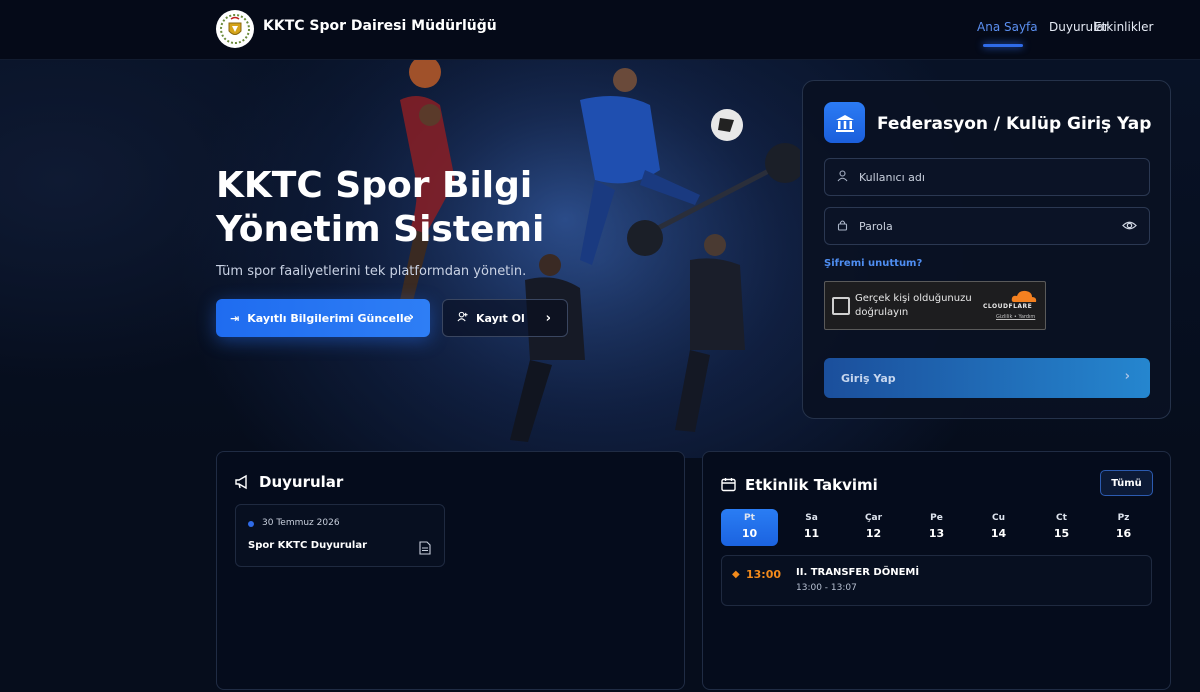 This screenshot has height=692, width=1200. Describe the element at coordinates (1014, 124) in the screenshot. I see `login-title: Federasyon / Kulüp Giriş Yap` at that location.